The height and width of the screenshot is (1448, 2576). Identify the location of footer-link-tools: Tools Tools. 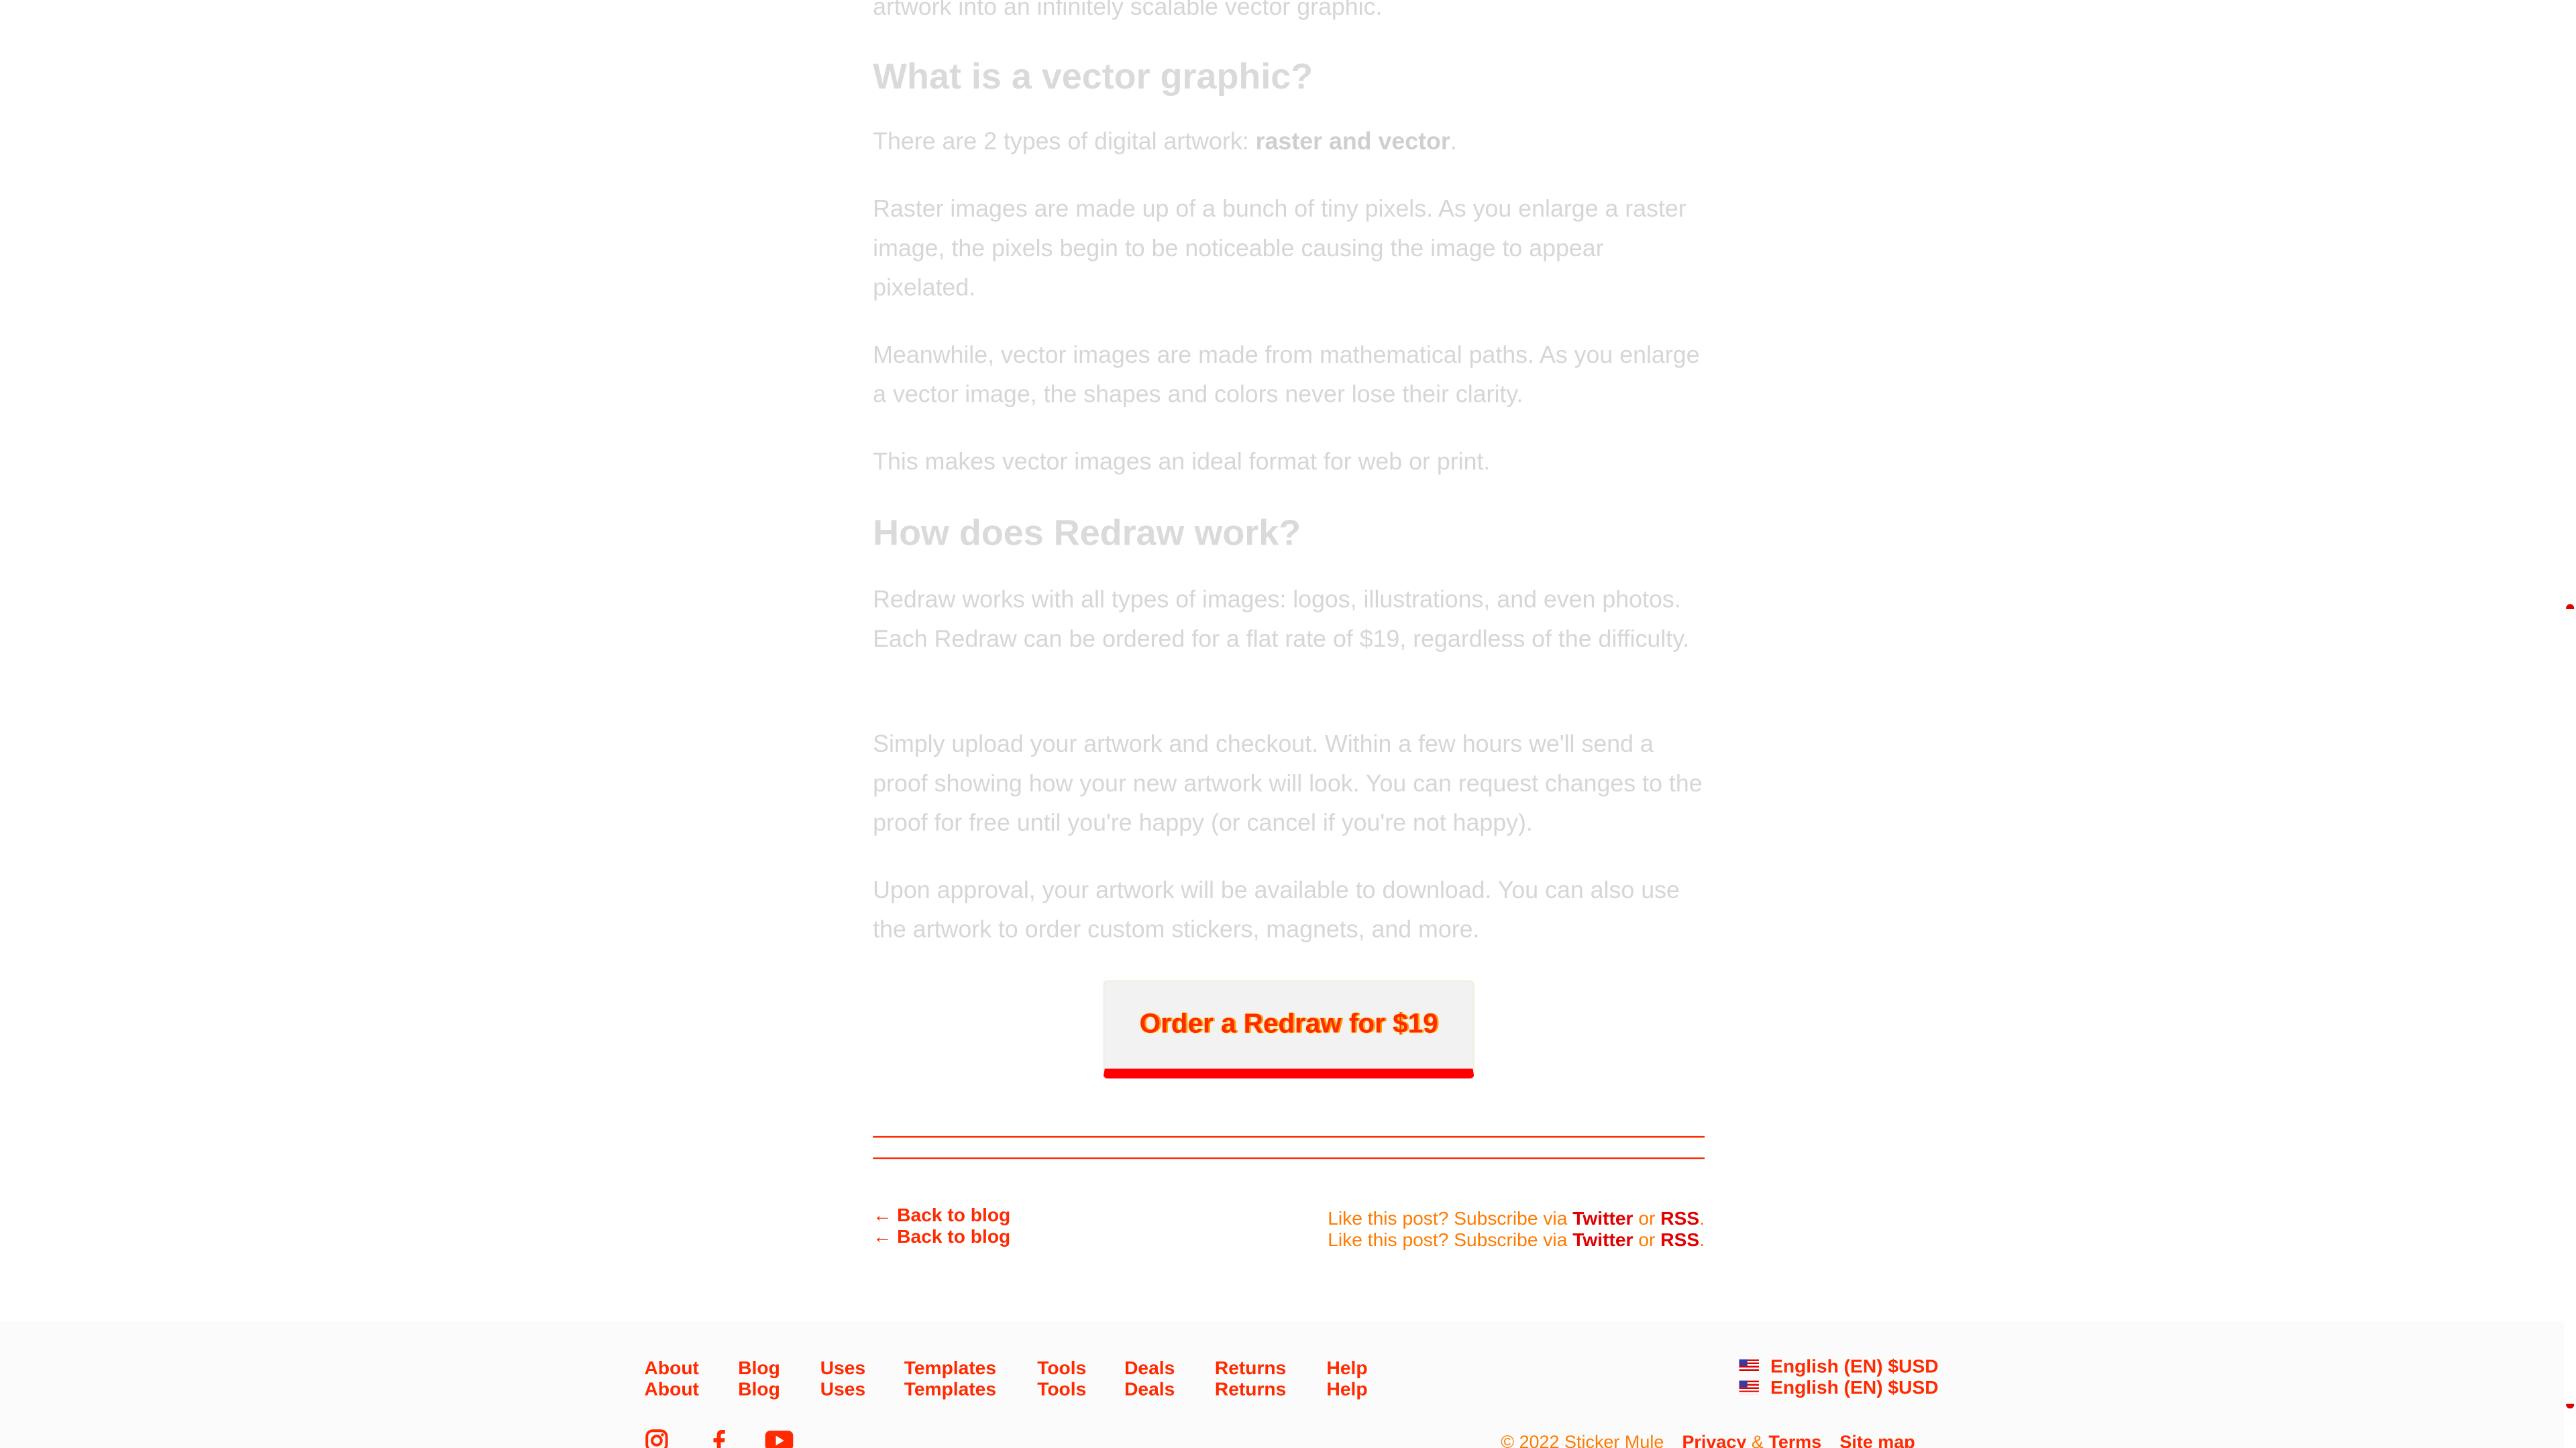
(1061, 1380).